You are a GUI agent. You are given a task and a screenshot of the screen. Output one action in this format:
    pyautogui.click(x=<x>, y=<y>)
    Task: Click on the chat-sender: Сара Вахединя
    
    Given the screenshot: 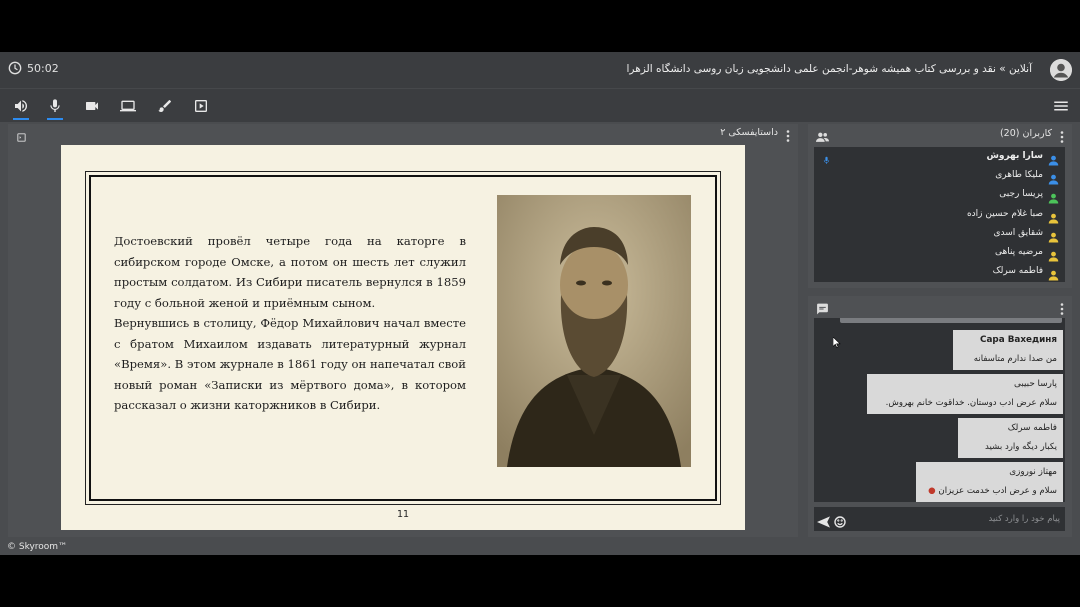 What is the action you would take?
    pyautogui.click(x=1018, y=340)
    